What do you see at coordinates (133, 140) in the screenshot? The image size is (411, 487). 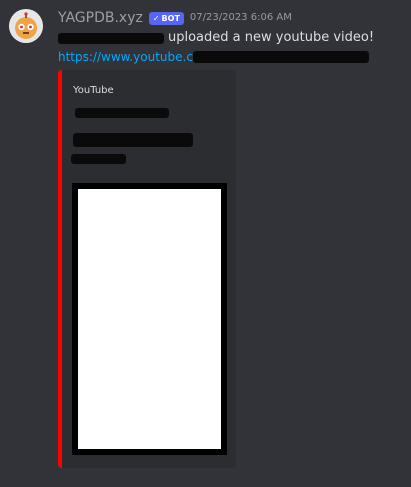 I see `redacted-embed-title` at bounding box center [133, 140].